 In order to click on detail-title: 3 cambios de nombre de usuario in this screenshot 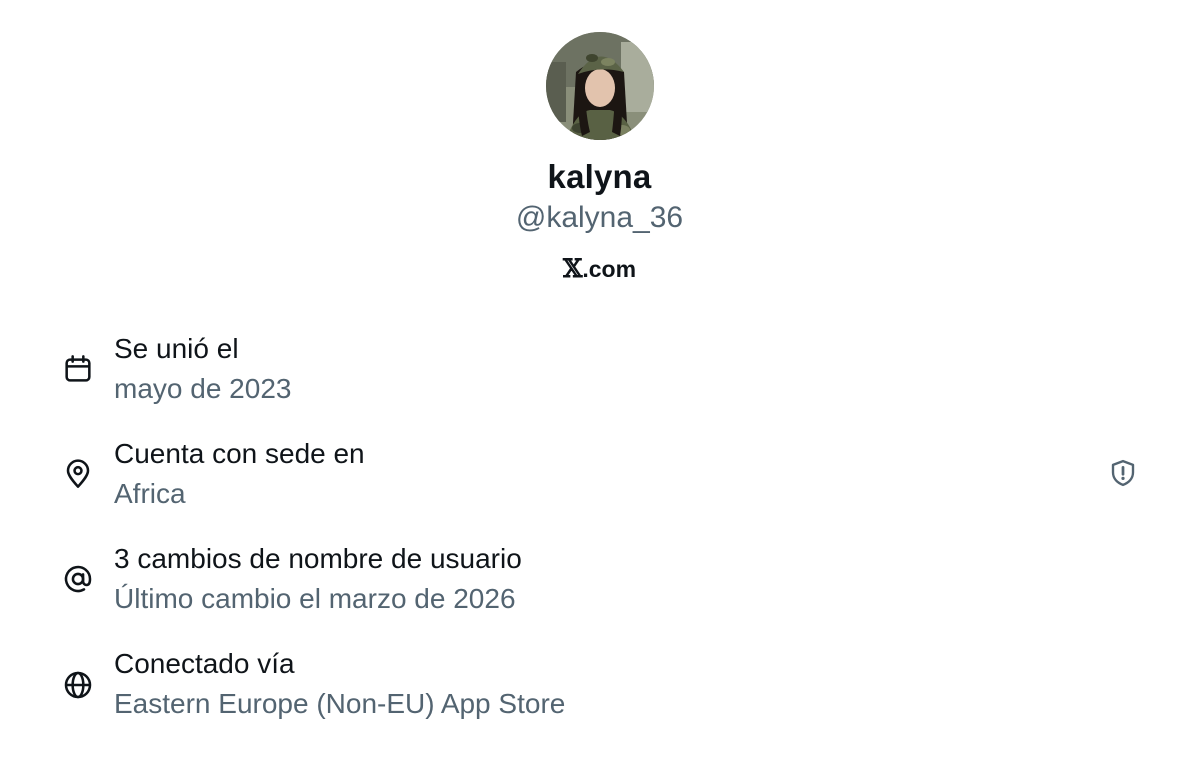, I will do `click(318, 558)`.